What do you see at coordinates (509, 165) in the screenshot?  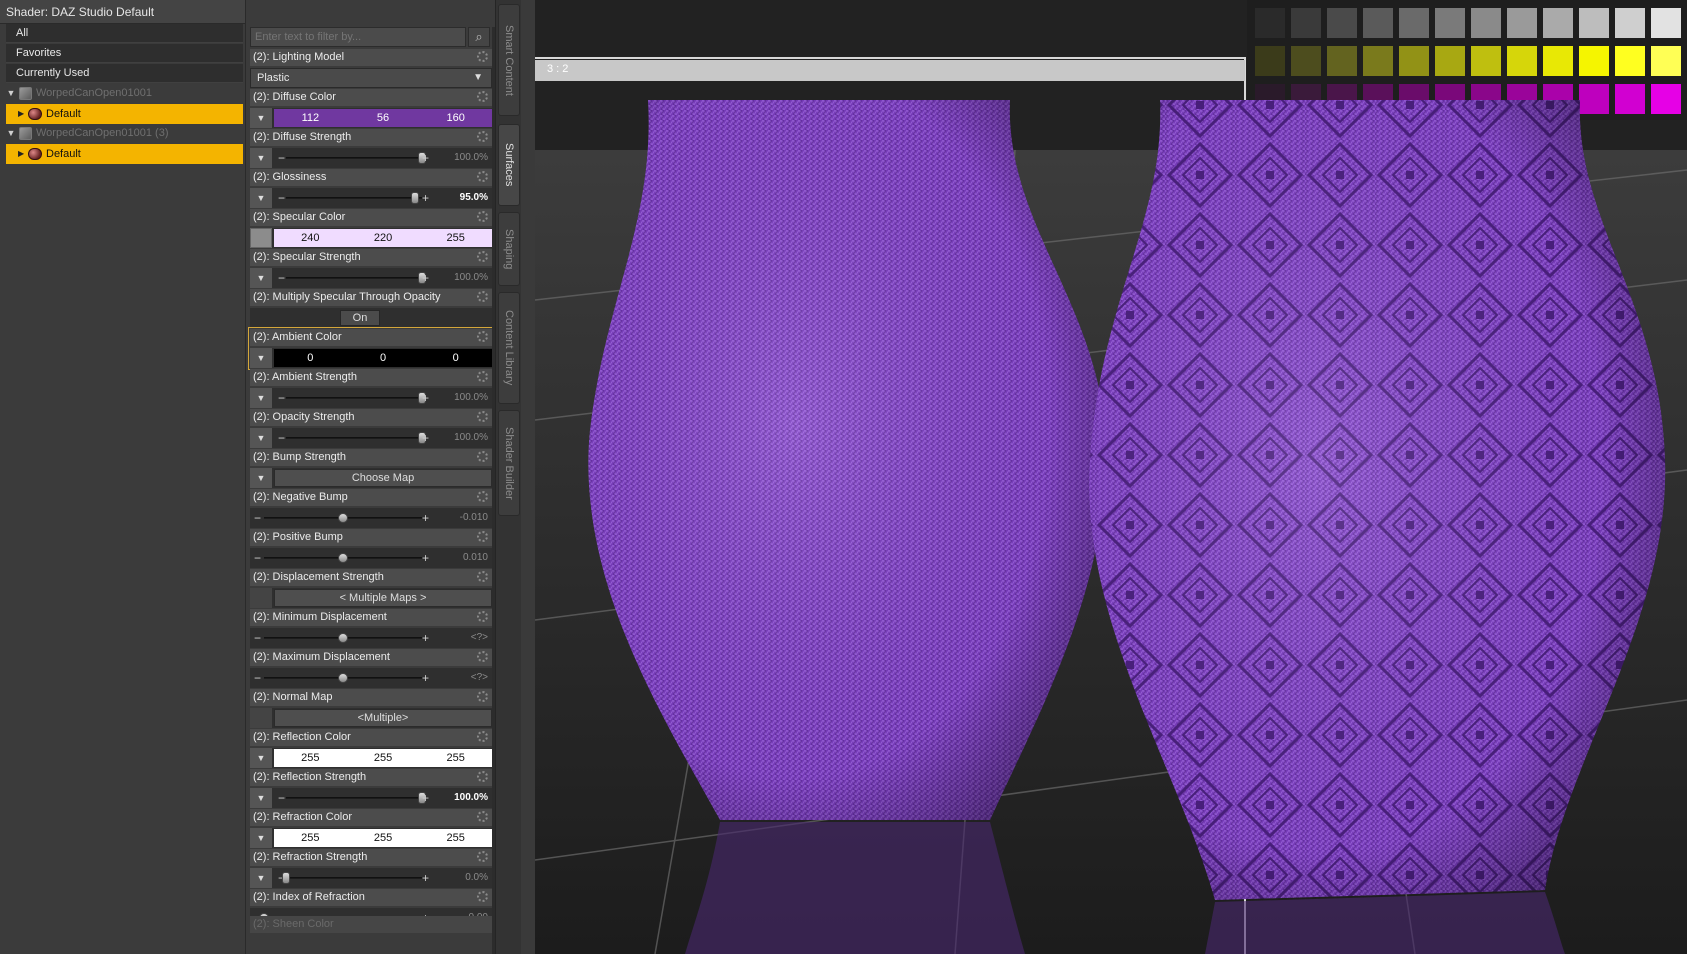 I see `tab-surfaces: Surfaces` at bounding box center [509, 165].